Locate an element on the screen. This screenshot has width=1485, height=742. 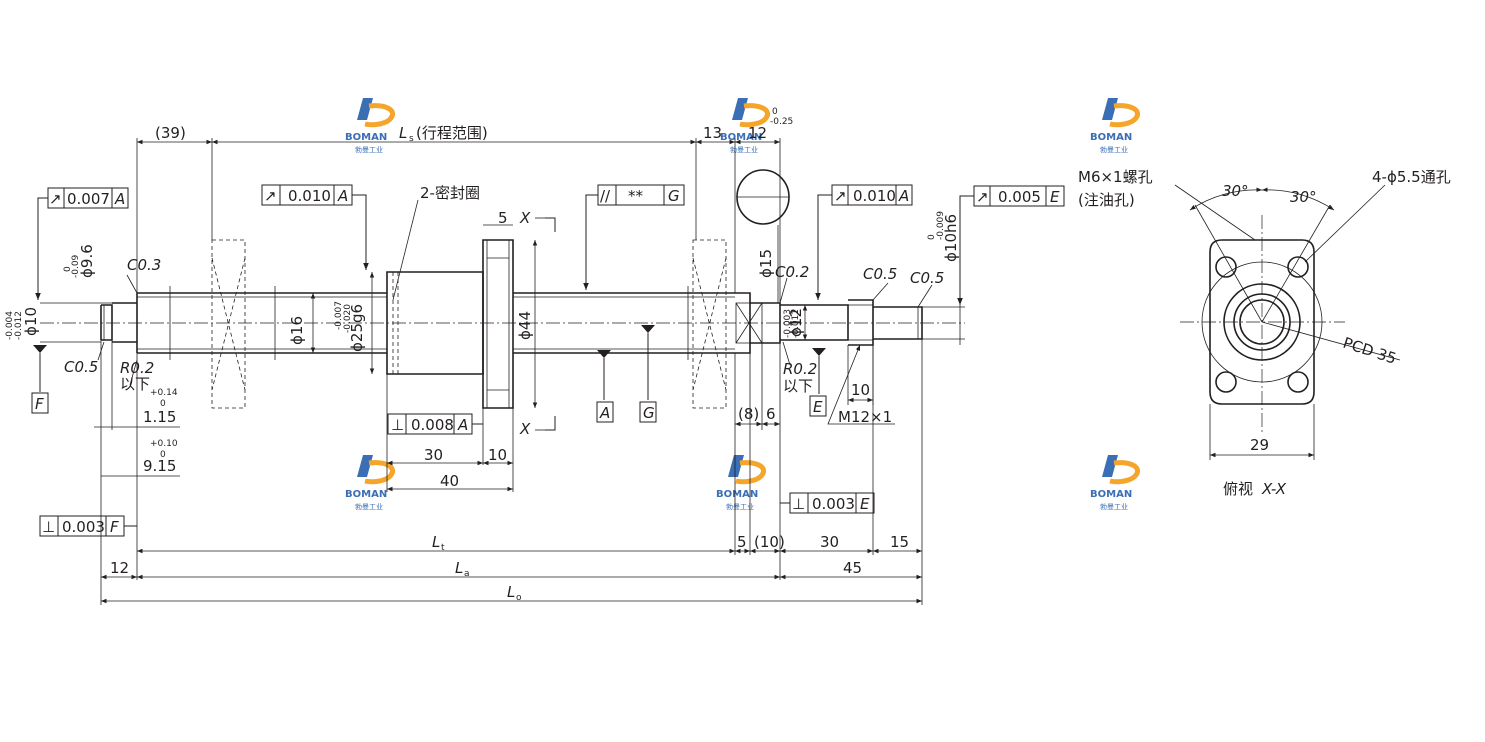
datum-box-a: A is located at coordinates (605, 390).